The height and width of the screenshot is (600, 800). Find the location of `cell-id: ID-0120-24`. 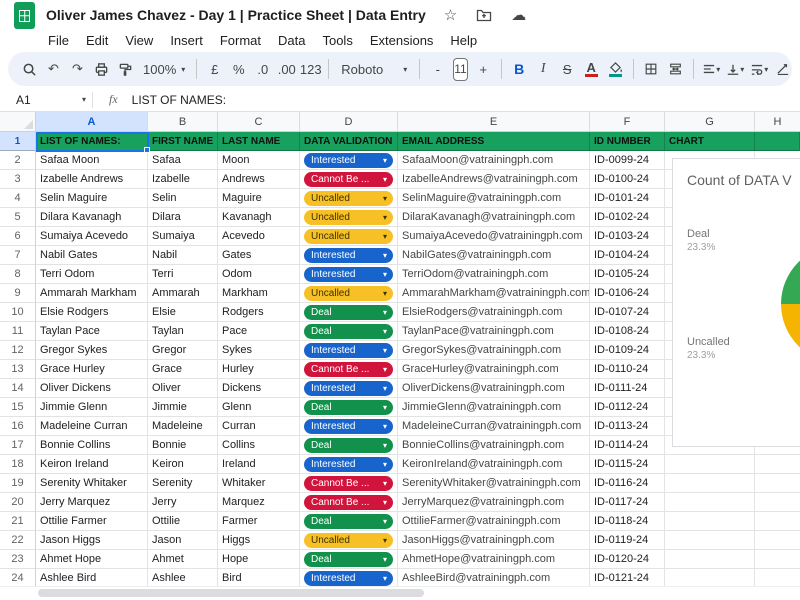

cell-id: ID-0120-24 is located at coordinates (627, 559).